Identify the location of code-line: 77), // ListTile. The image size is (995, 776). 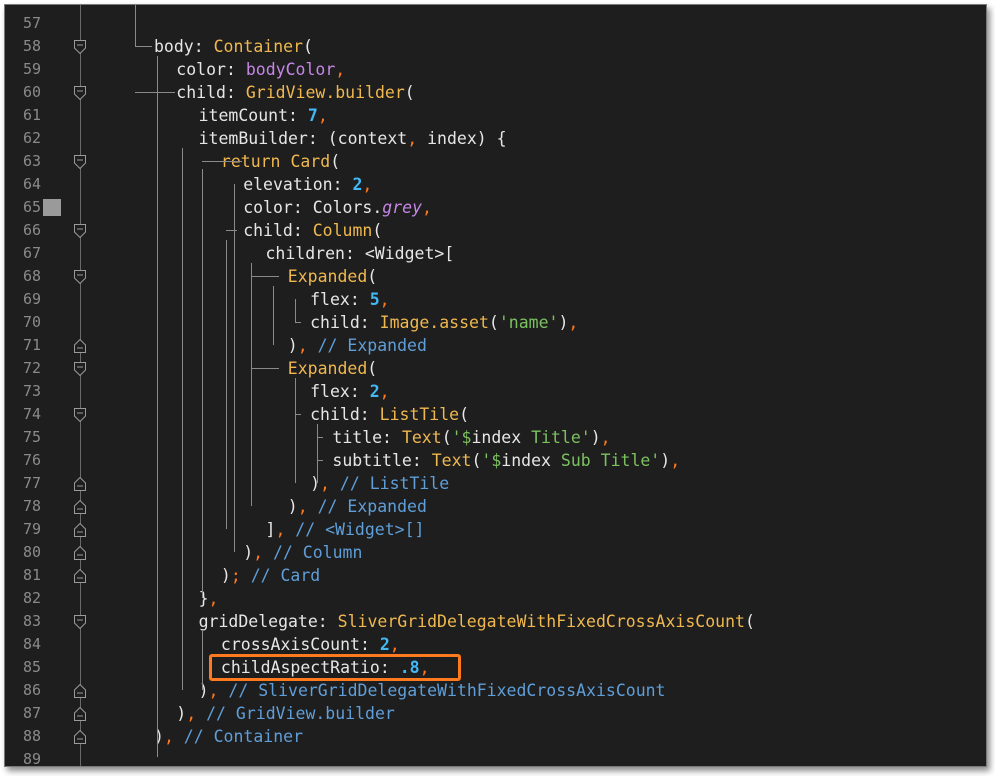
(495, 483).